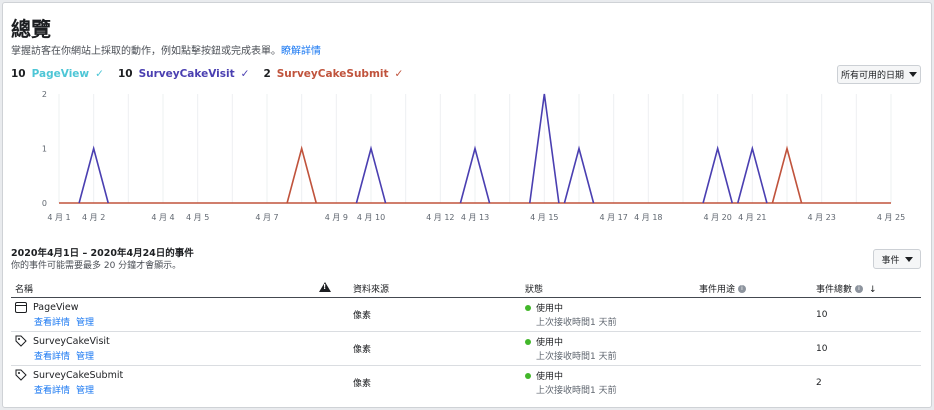 The height and width of the screenshot is (410, 934). Describe the element at coordinates (544, 217) in the screenshot. I see `x-tick-label: 4 月 15` at that location.